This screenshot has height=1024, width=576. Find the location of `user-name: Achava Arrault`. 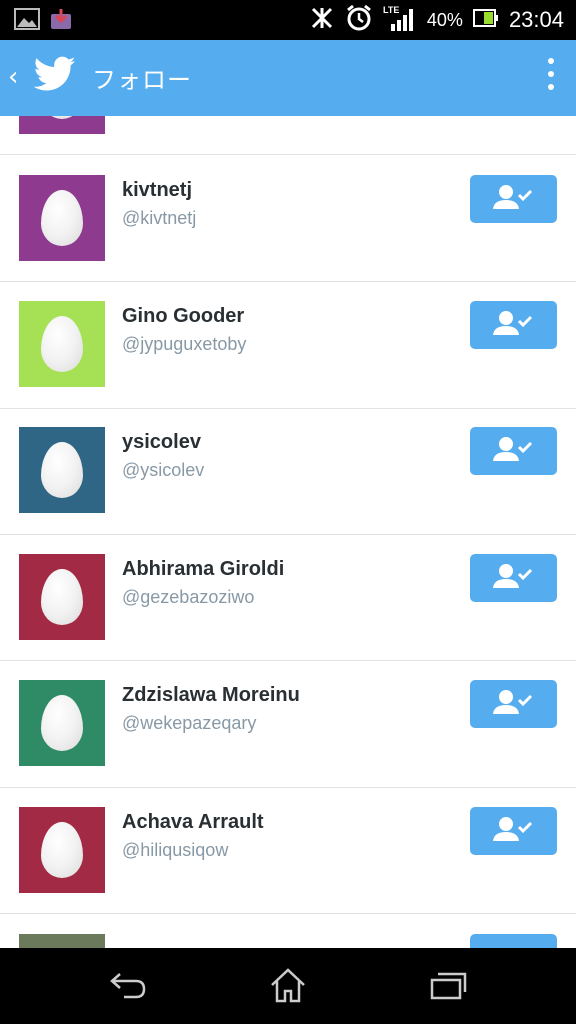

user-name: Achava Arrault is located at coordinates (193, 822).